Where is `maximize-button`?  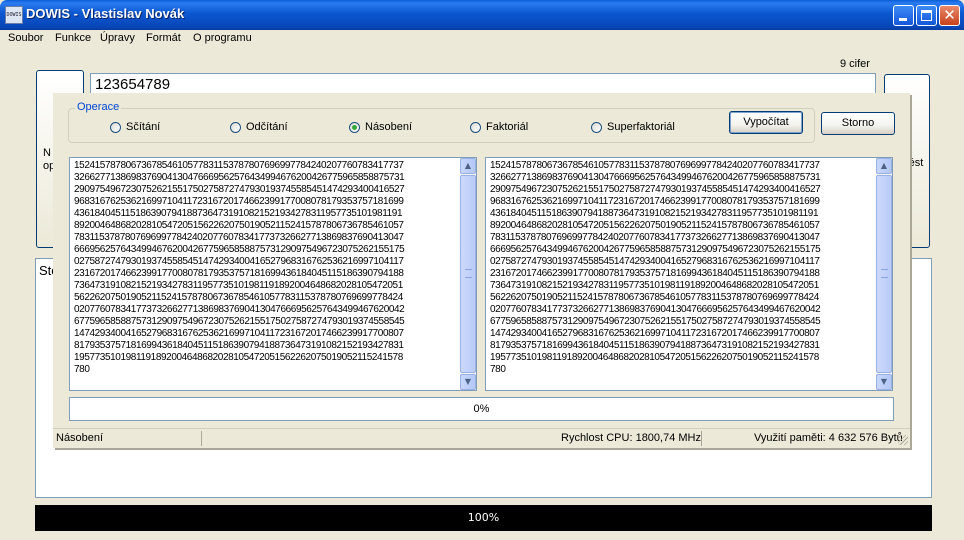 maximize-button is located at coordinates (926, 15).